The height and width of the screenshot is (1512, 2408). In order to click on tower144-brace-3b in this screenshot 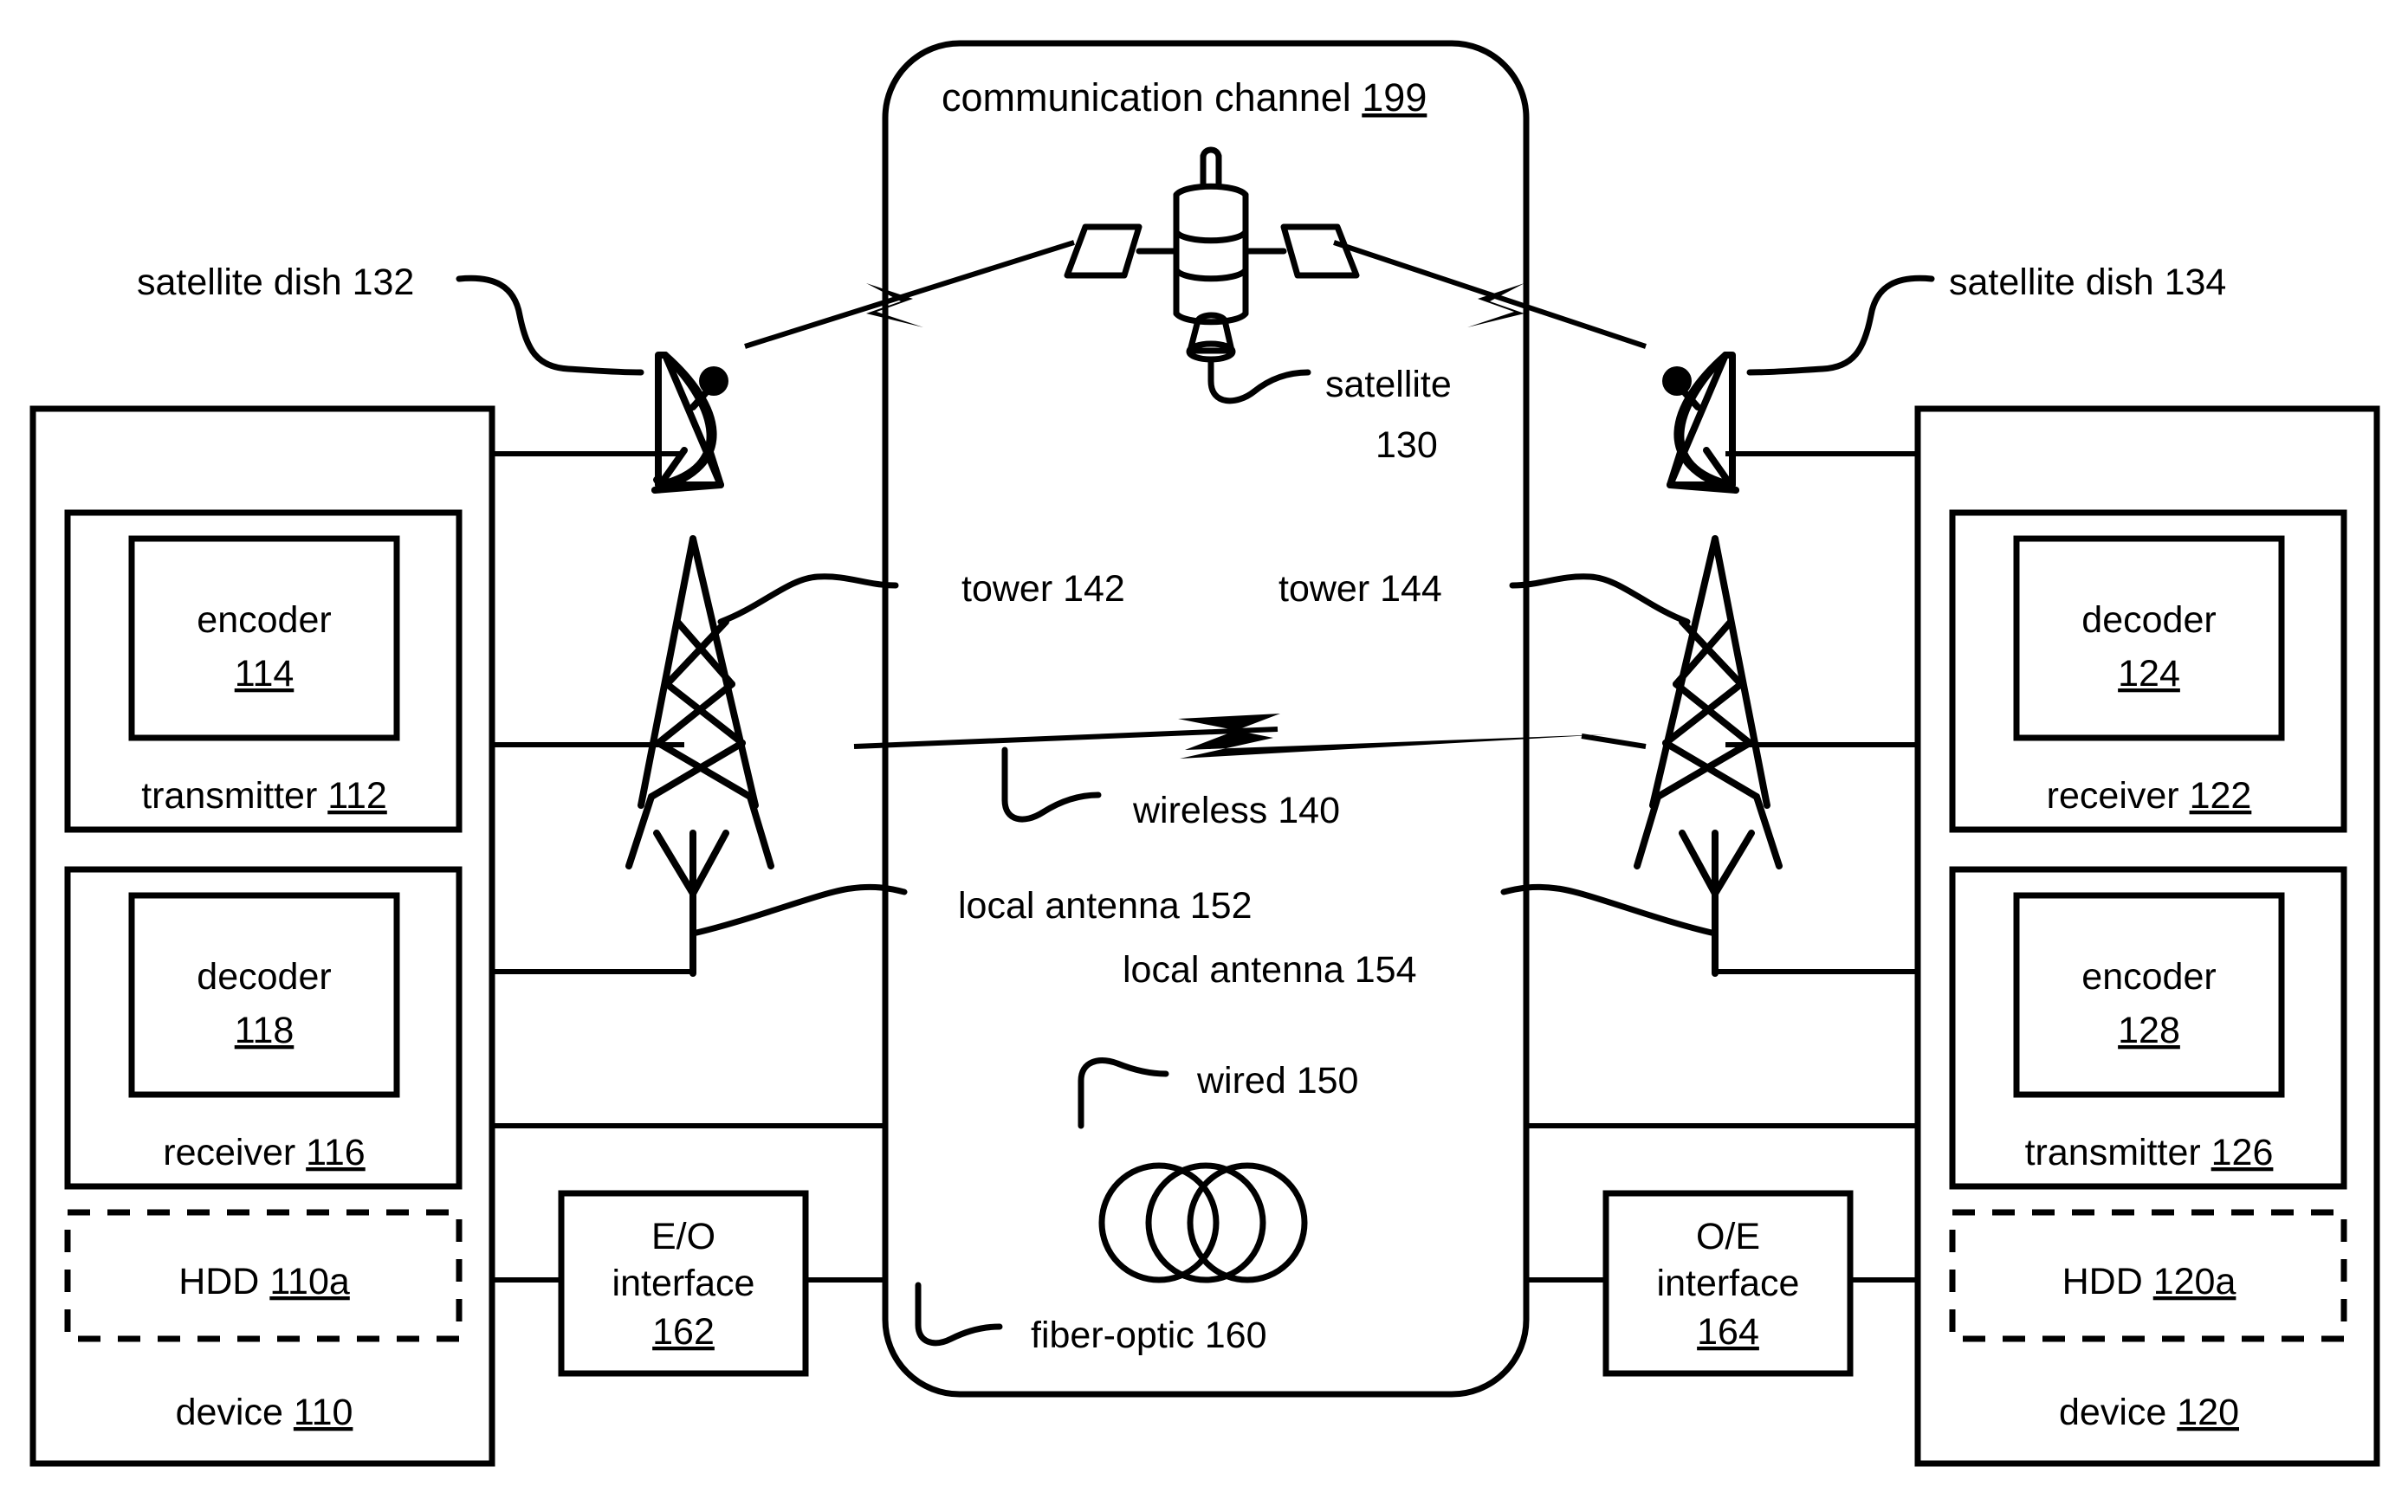, I will do `click(1711, 770)`.